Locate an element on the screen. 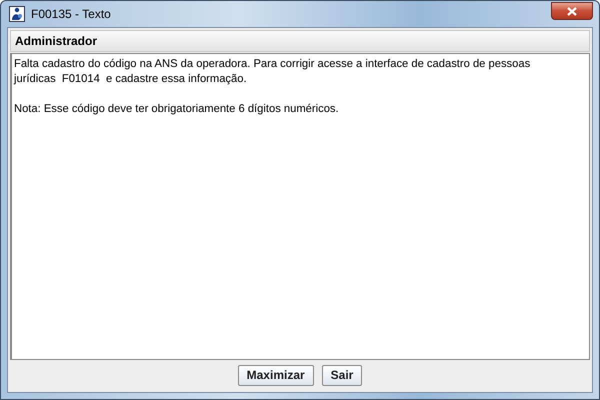  app-icon is located at coordinates (17, 14).